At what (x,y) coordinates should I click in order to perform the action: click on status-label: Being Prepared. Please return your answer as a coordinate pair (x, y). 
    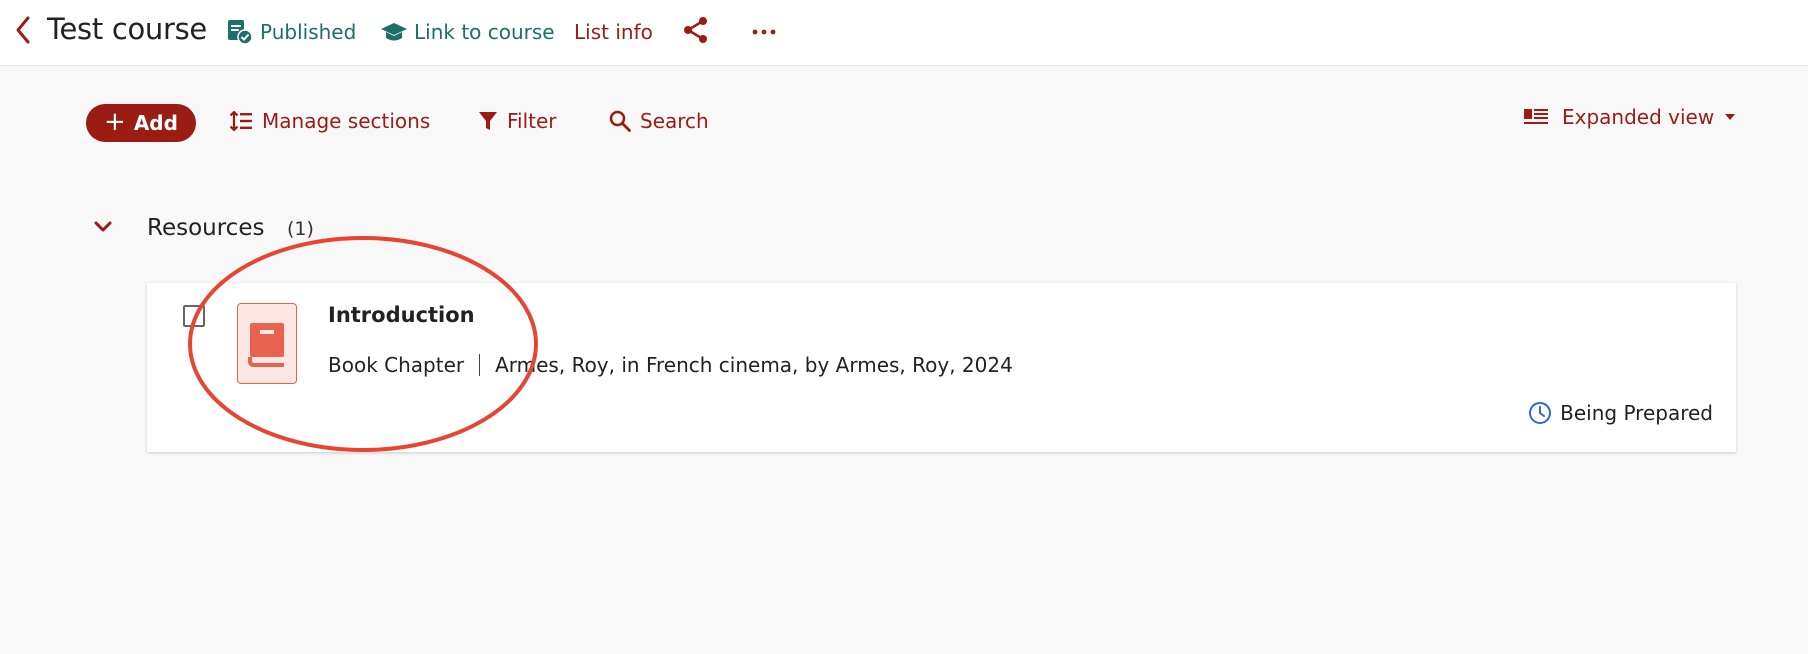
    Looking at the image, I should click on (1636, 413).